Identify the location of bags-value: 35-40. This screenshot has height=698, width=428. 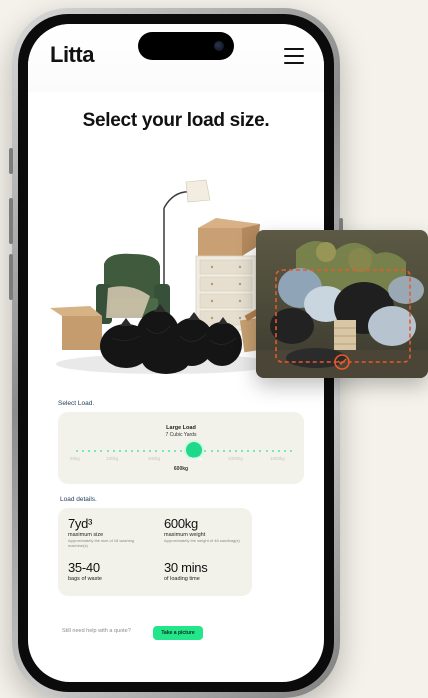
(84, 567).